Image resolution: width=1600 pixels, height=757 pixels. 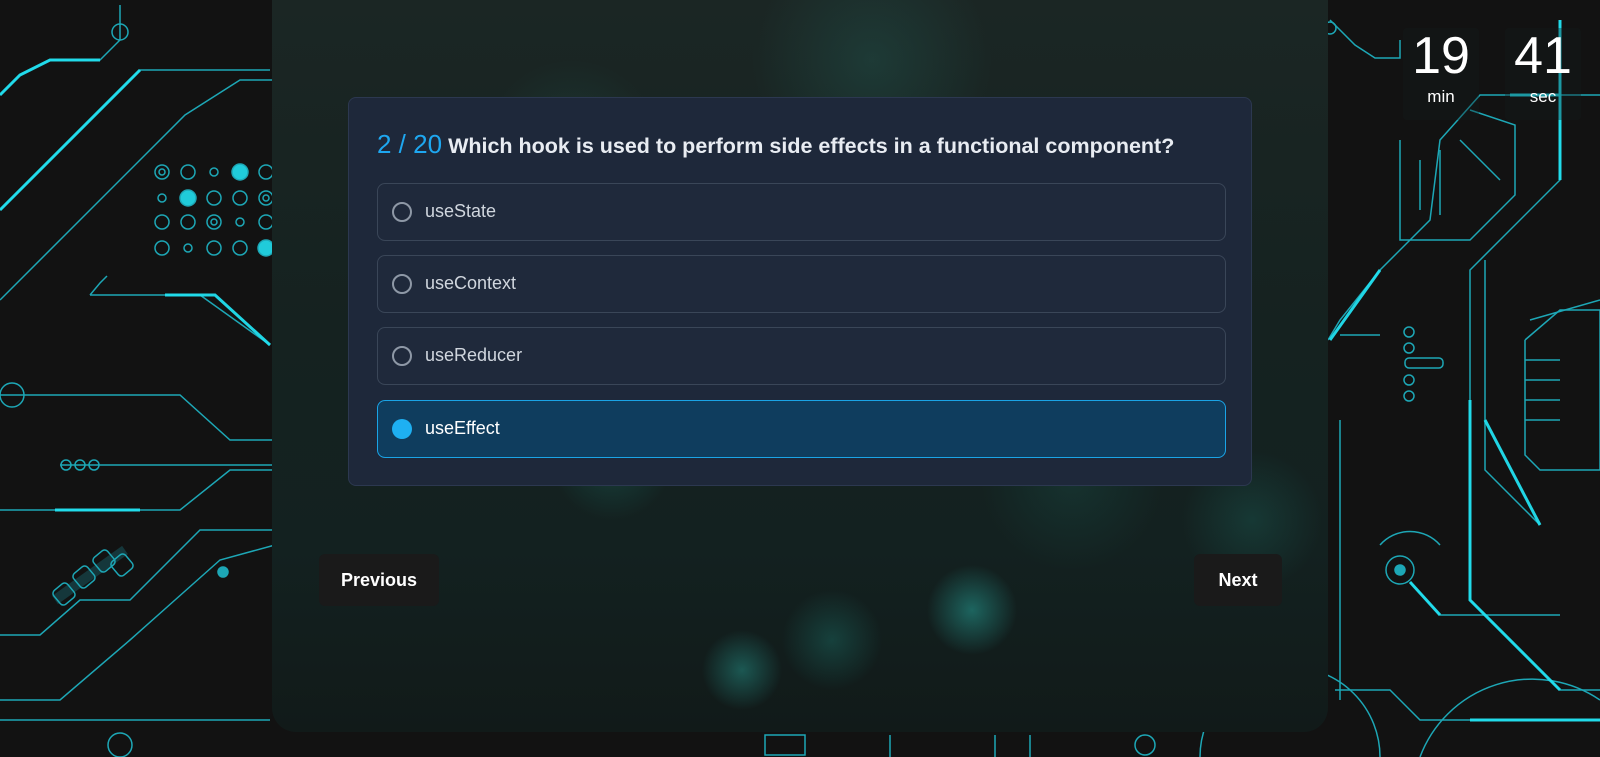 What do you see at coordinates (1543, 96) in the screenshot?
I see `seconds-label: sec` at bounding box center [1543, 96].